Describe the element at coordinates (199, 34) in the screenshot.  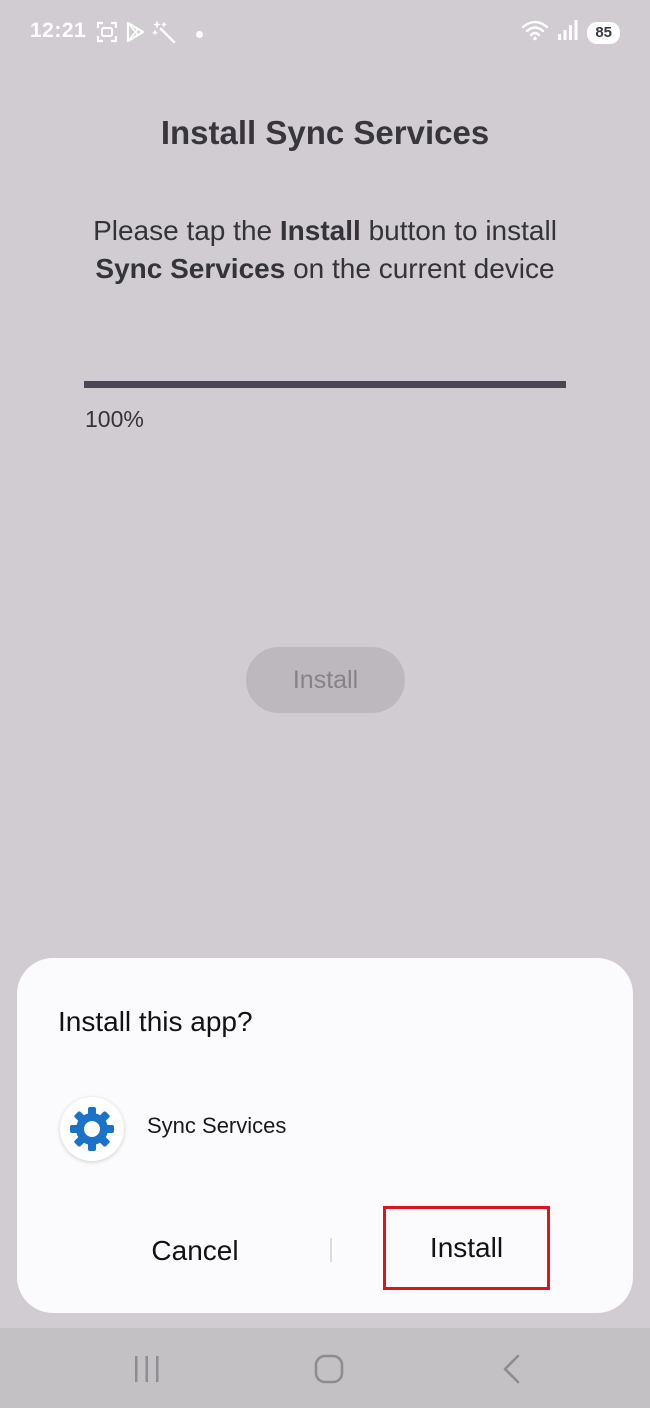
I see `dot-icon` at that location.